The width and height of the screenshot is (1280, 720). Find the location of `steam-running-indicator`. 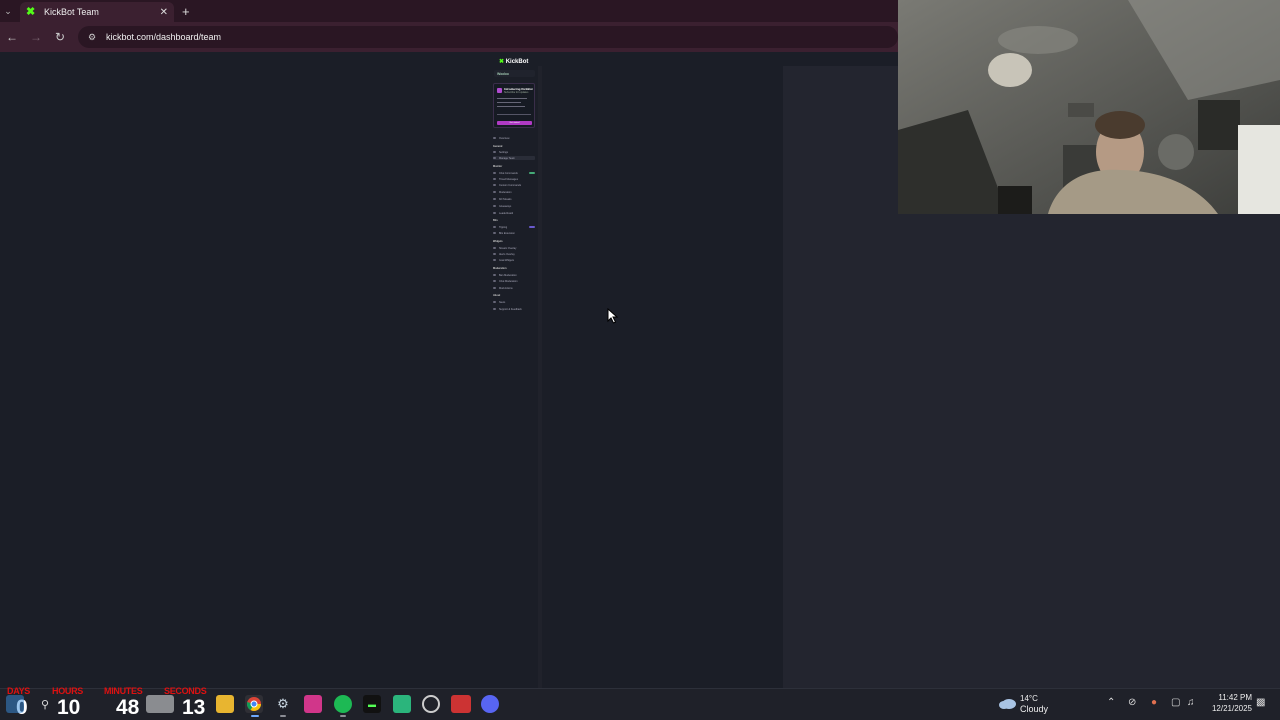

steam-running-indicator is located at coordinates (283, 716).